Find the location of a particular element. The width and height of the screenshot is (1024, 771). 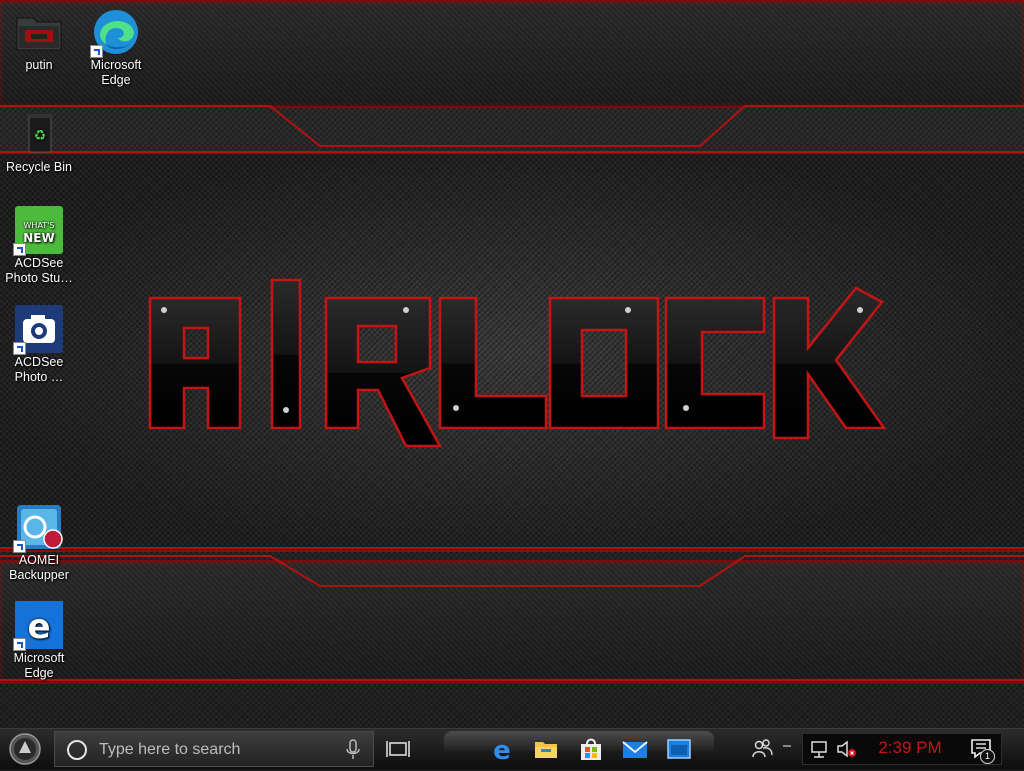

start-orb-icon is located at coordinates (25, 749).